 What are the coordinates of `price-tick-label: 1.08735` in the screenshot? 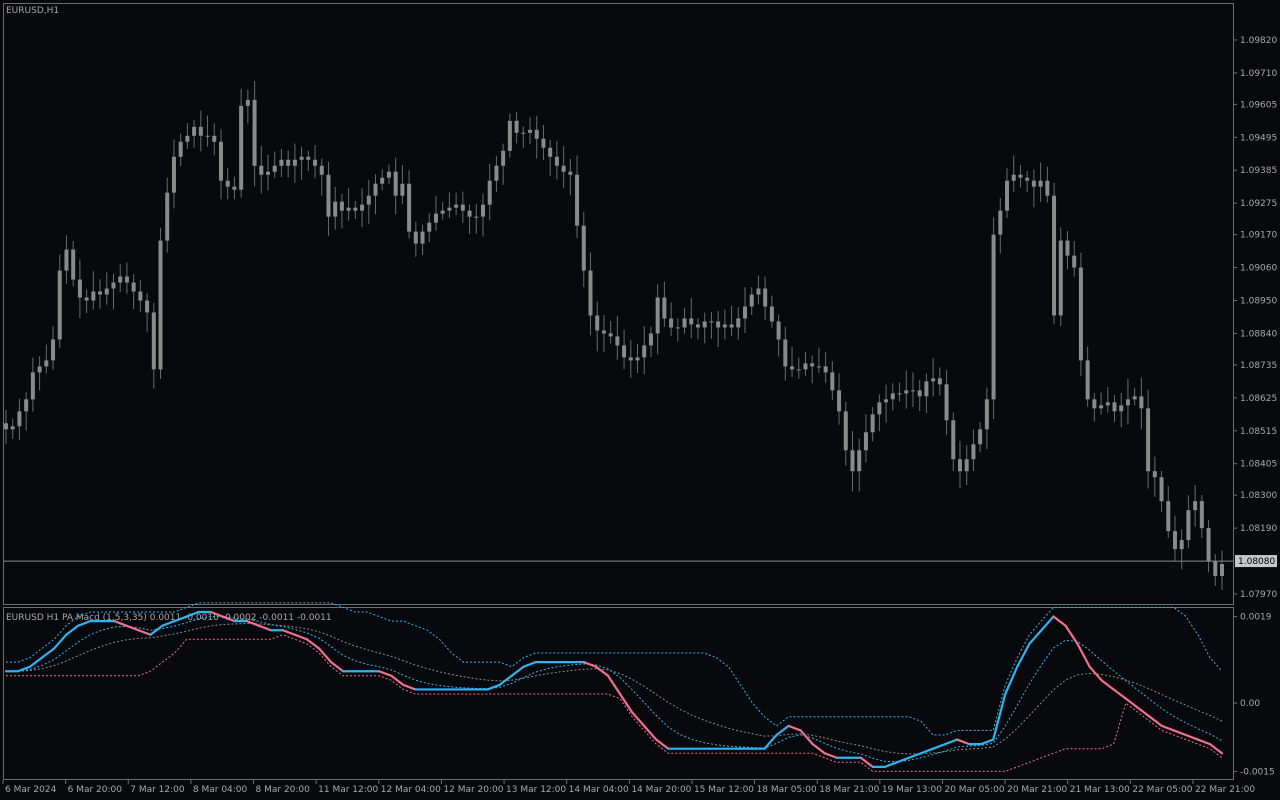 It's located at (1258, 366).